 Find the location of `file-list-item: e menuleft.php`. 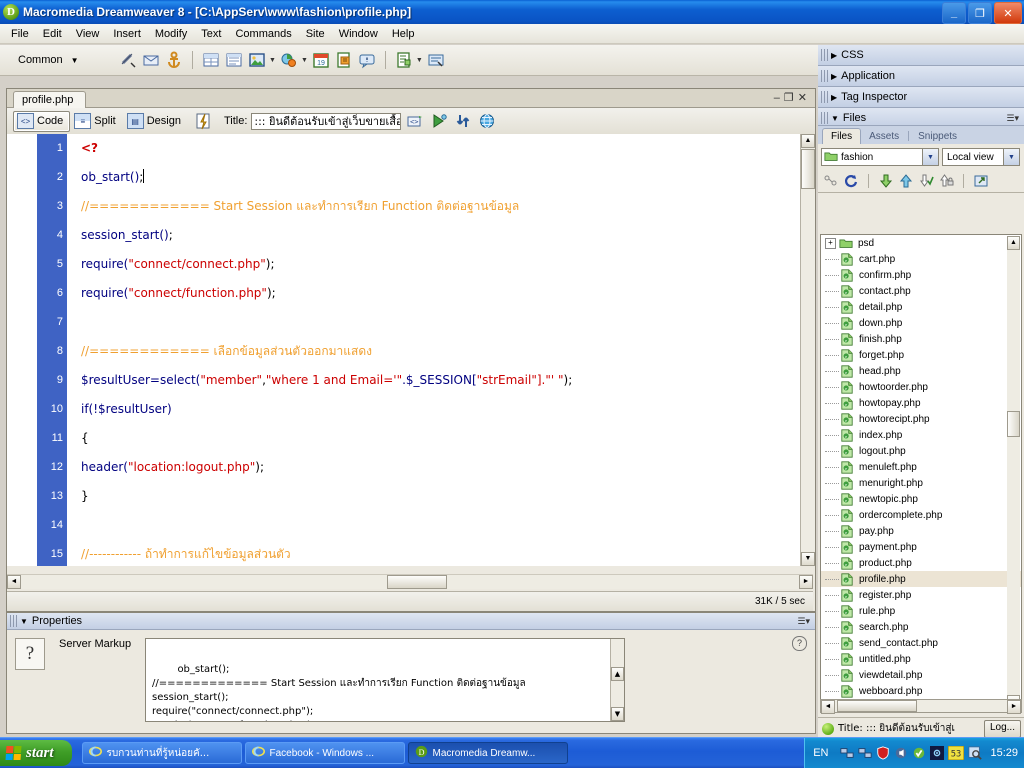

file-list-item: e menuleft.php is located at coordinates (921, 467).